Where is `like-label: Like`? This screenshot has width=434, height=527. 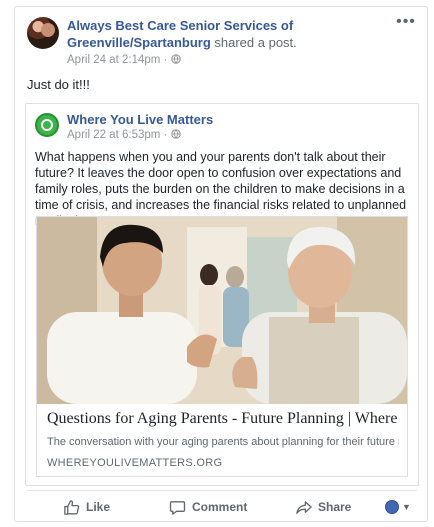
like-label: Like is located at coordinates (98, 507).